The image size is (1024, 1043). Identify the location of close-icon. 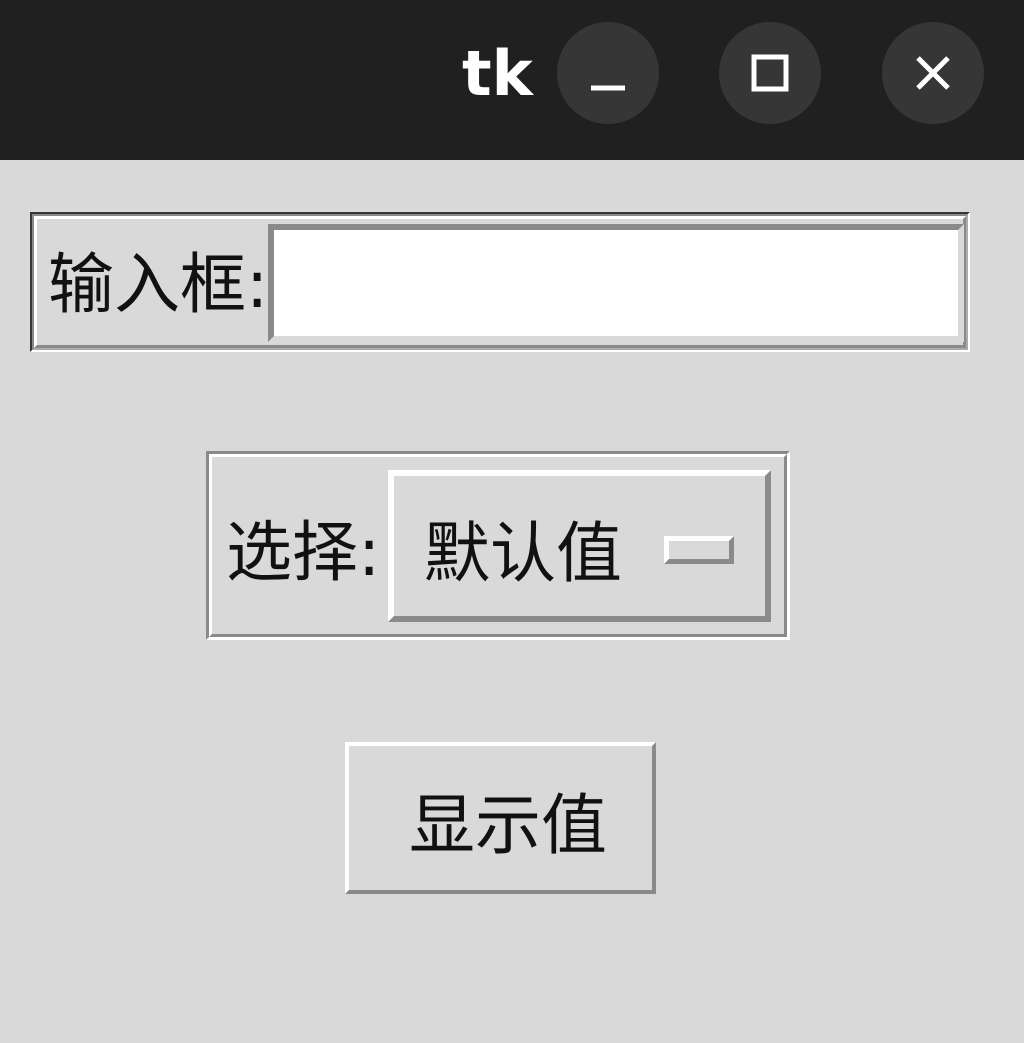
(933, 73).